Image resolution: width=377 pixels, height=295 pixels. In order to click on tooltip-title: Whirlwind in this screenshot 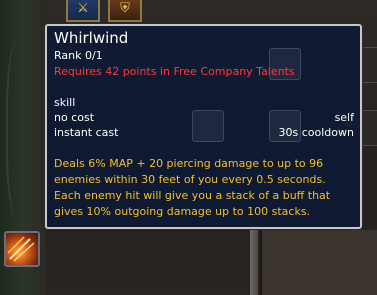, I will do `click(91, 38)`.